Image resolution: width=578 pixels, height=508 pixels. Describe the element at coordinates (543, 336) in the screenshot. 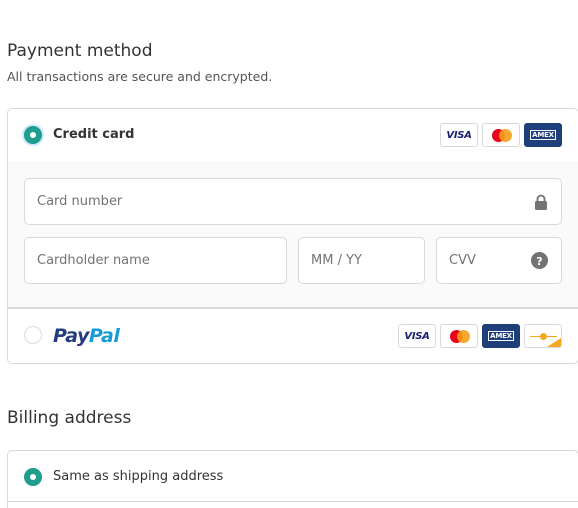

I see `discover-icon` at that location.